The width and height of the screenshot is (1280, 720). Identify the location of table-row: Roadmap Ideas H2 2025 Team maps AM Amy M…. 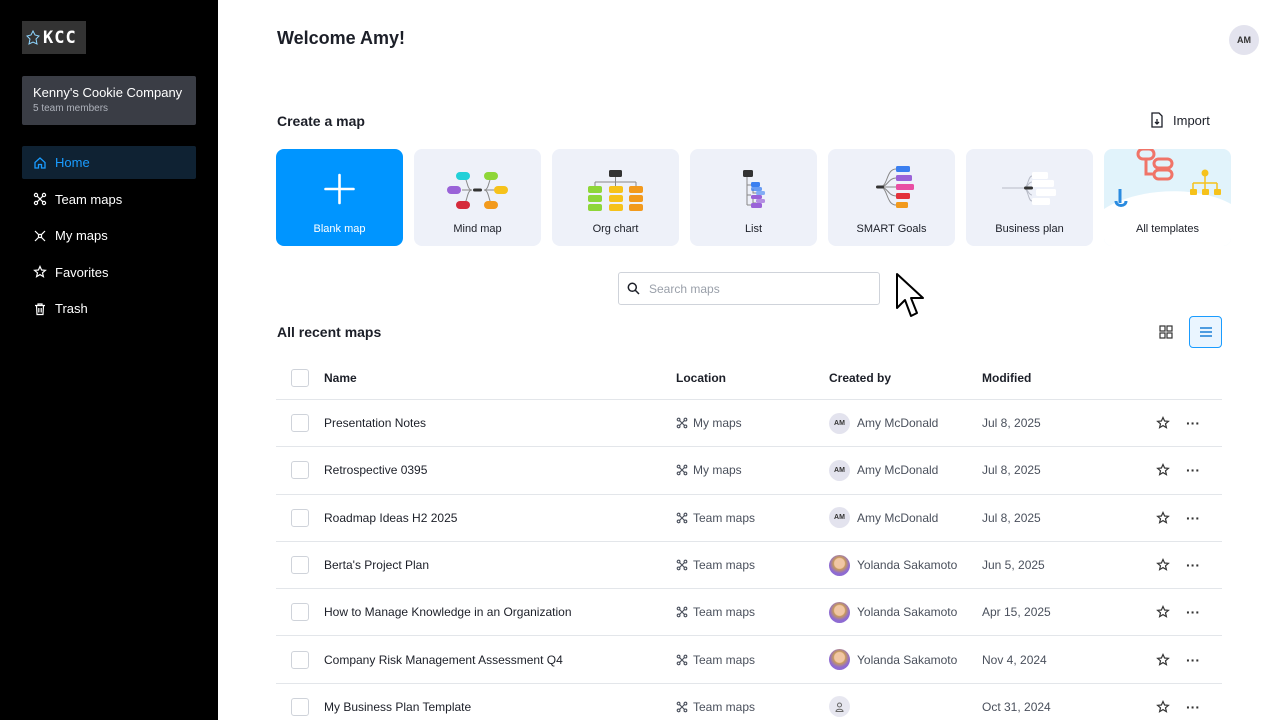
(749, 518).